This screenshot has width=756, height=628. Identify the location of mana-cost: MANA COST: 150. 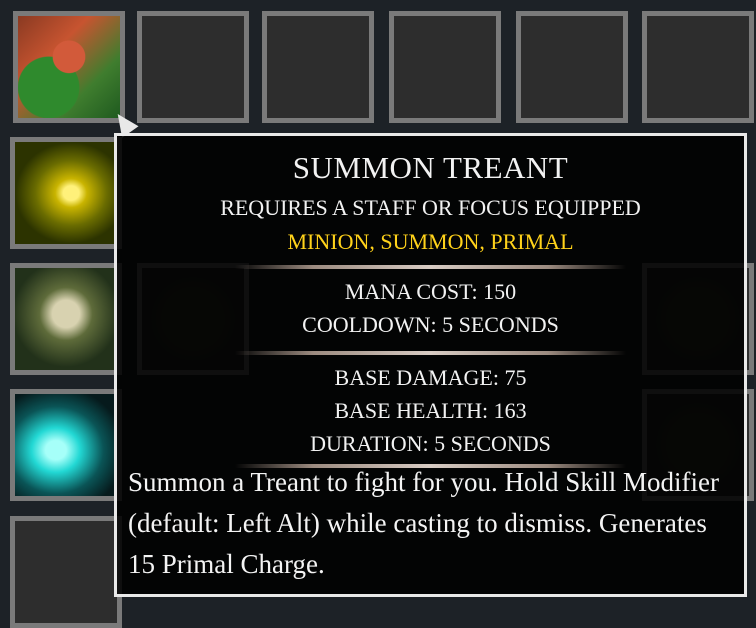
(430, 291).